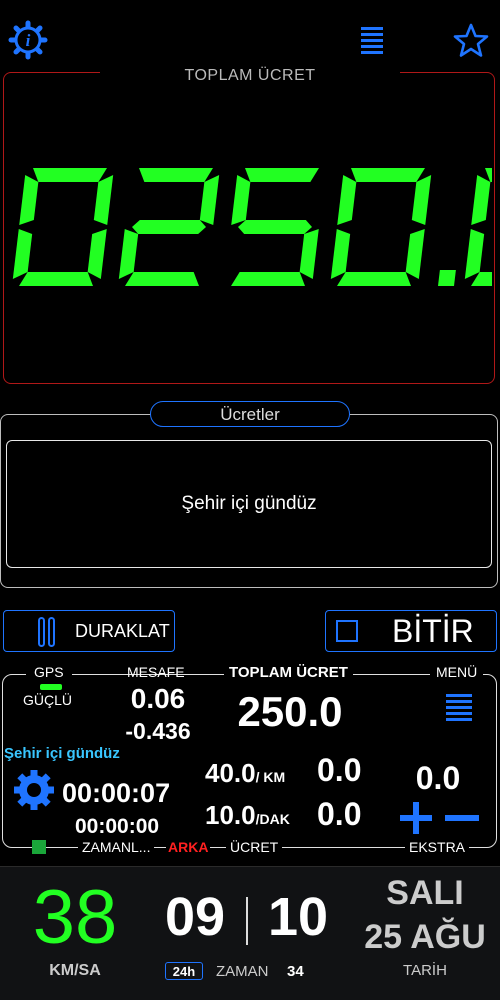  I want to click on footer-timer-mode: ARKA, so click(188, 847).